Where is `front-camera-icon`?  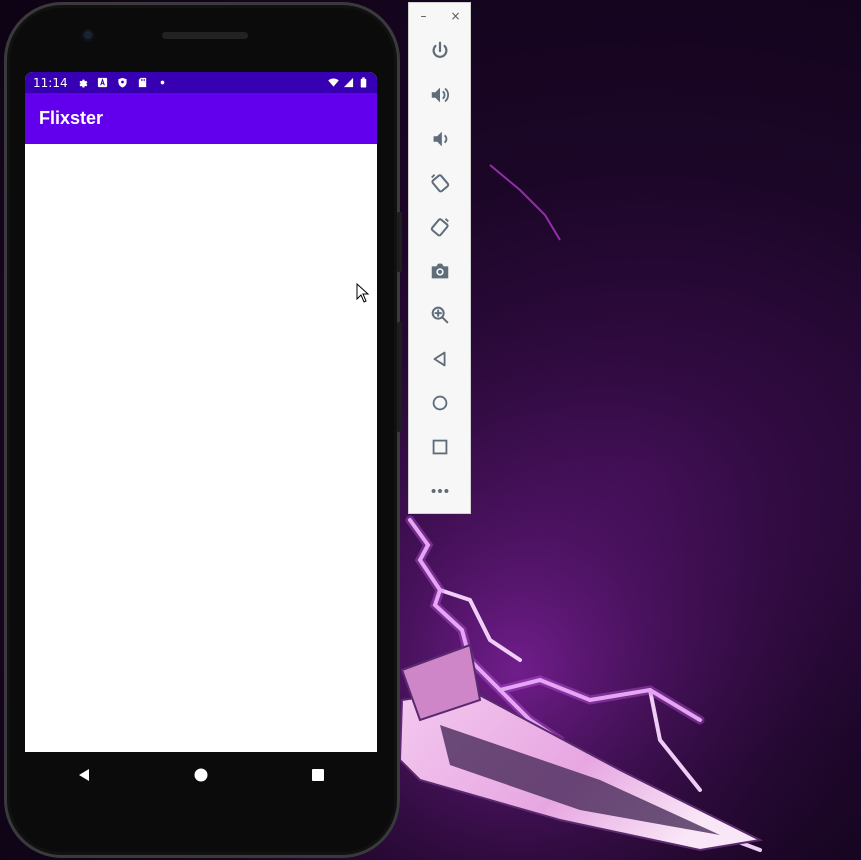 front-camera-icon is located at coordinates (88, 35).